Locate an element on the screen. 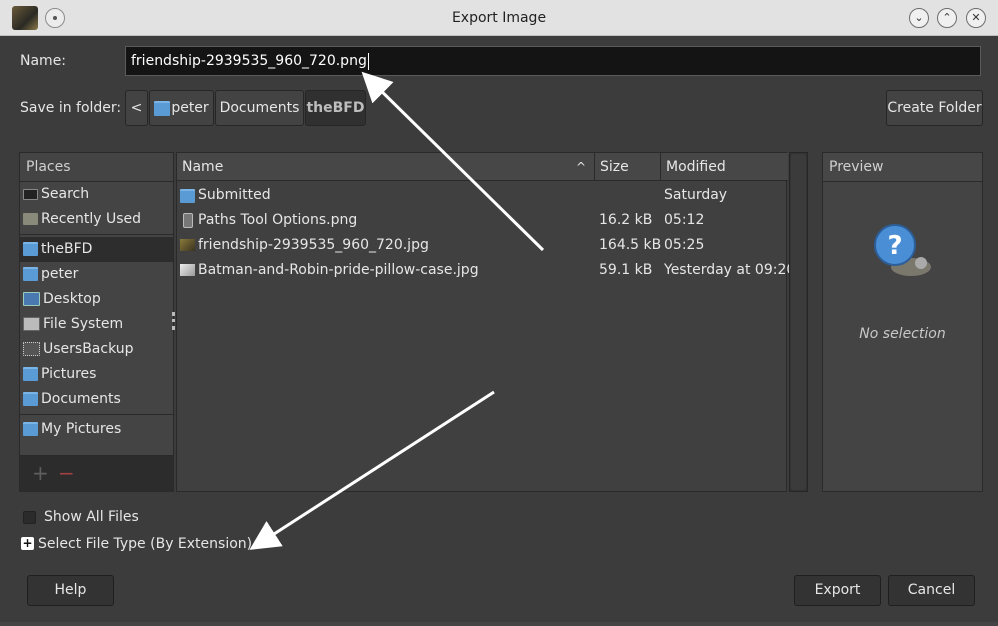 The image size is (998, 626). place-pictures: Pictures is located at coordinates (96, 374).